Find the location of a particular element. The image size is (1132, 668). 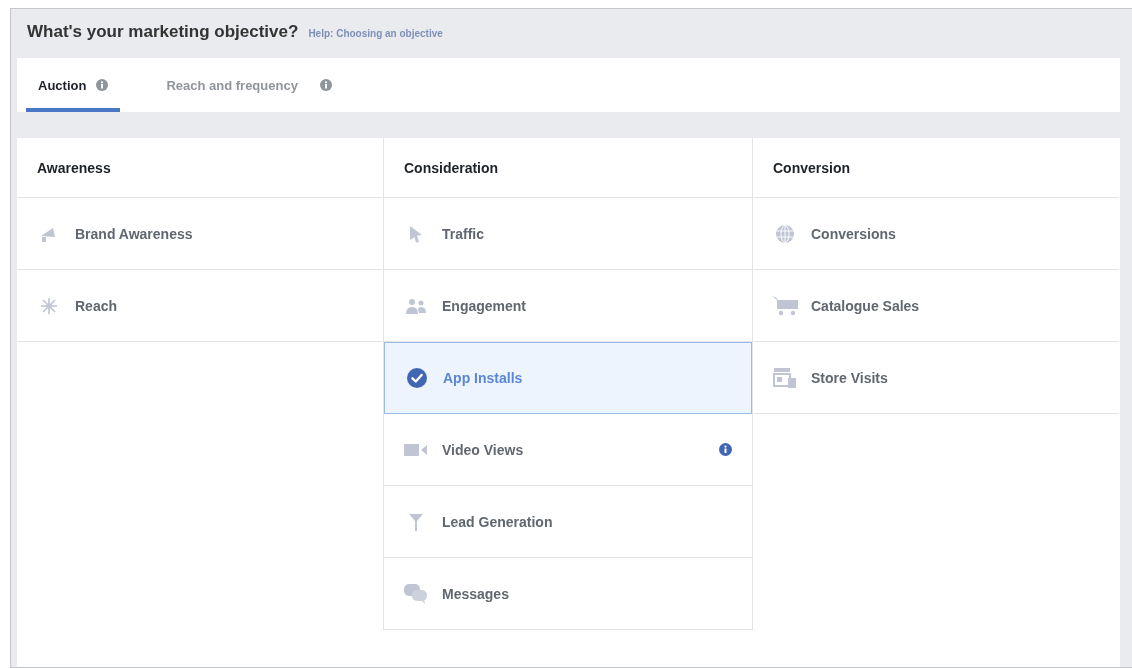

storefront-icon is located at coordinates (785, 377).